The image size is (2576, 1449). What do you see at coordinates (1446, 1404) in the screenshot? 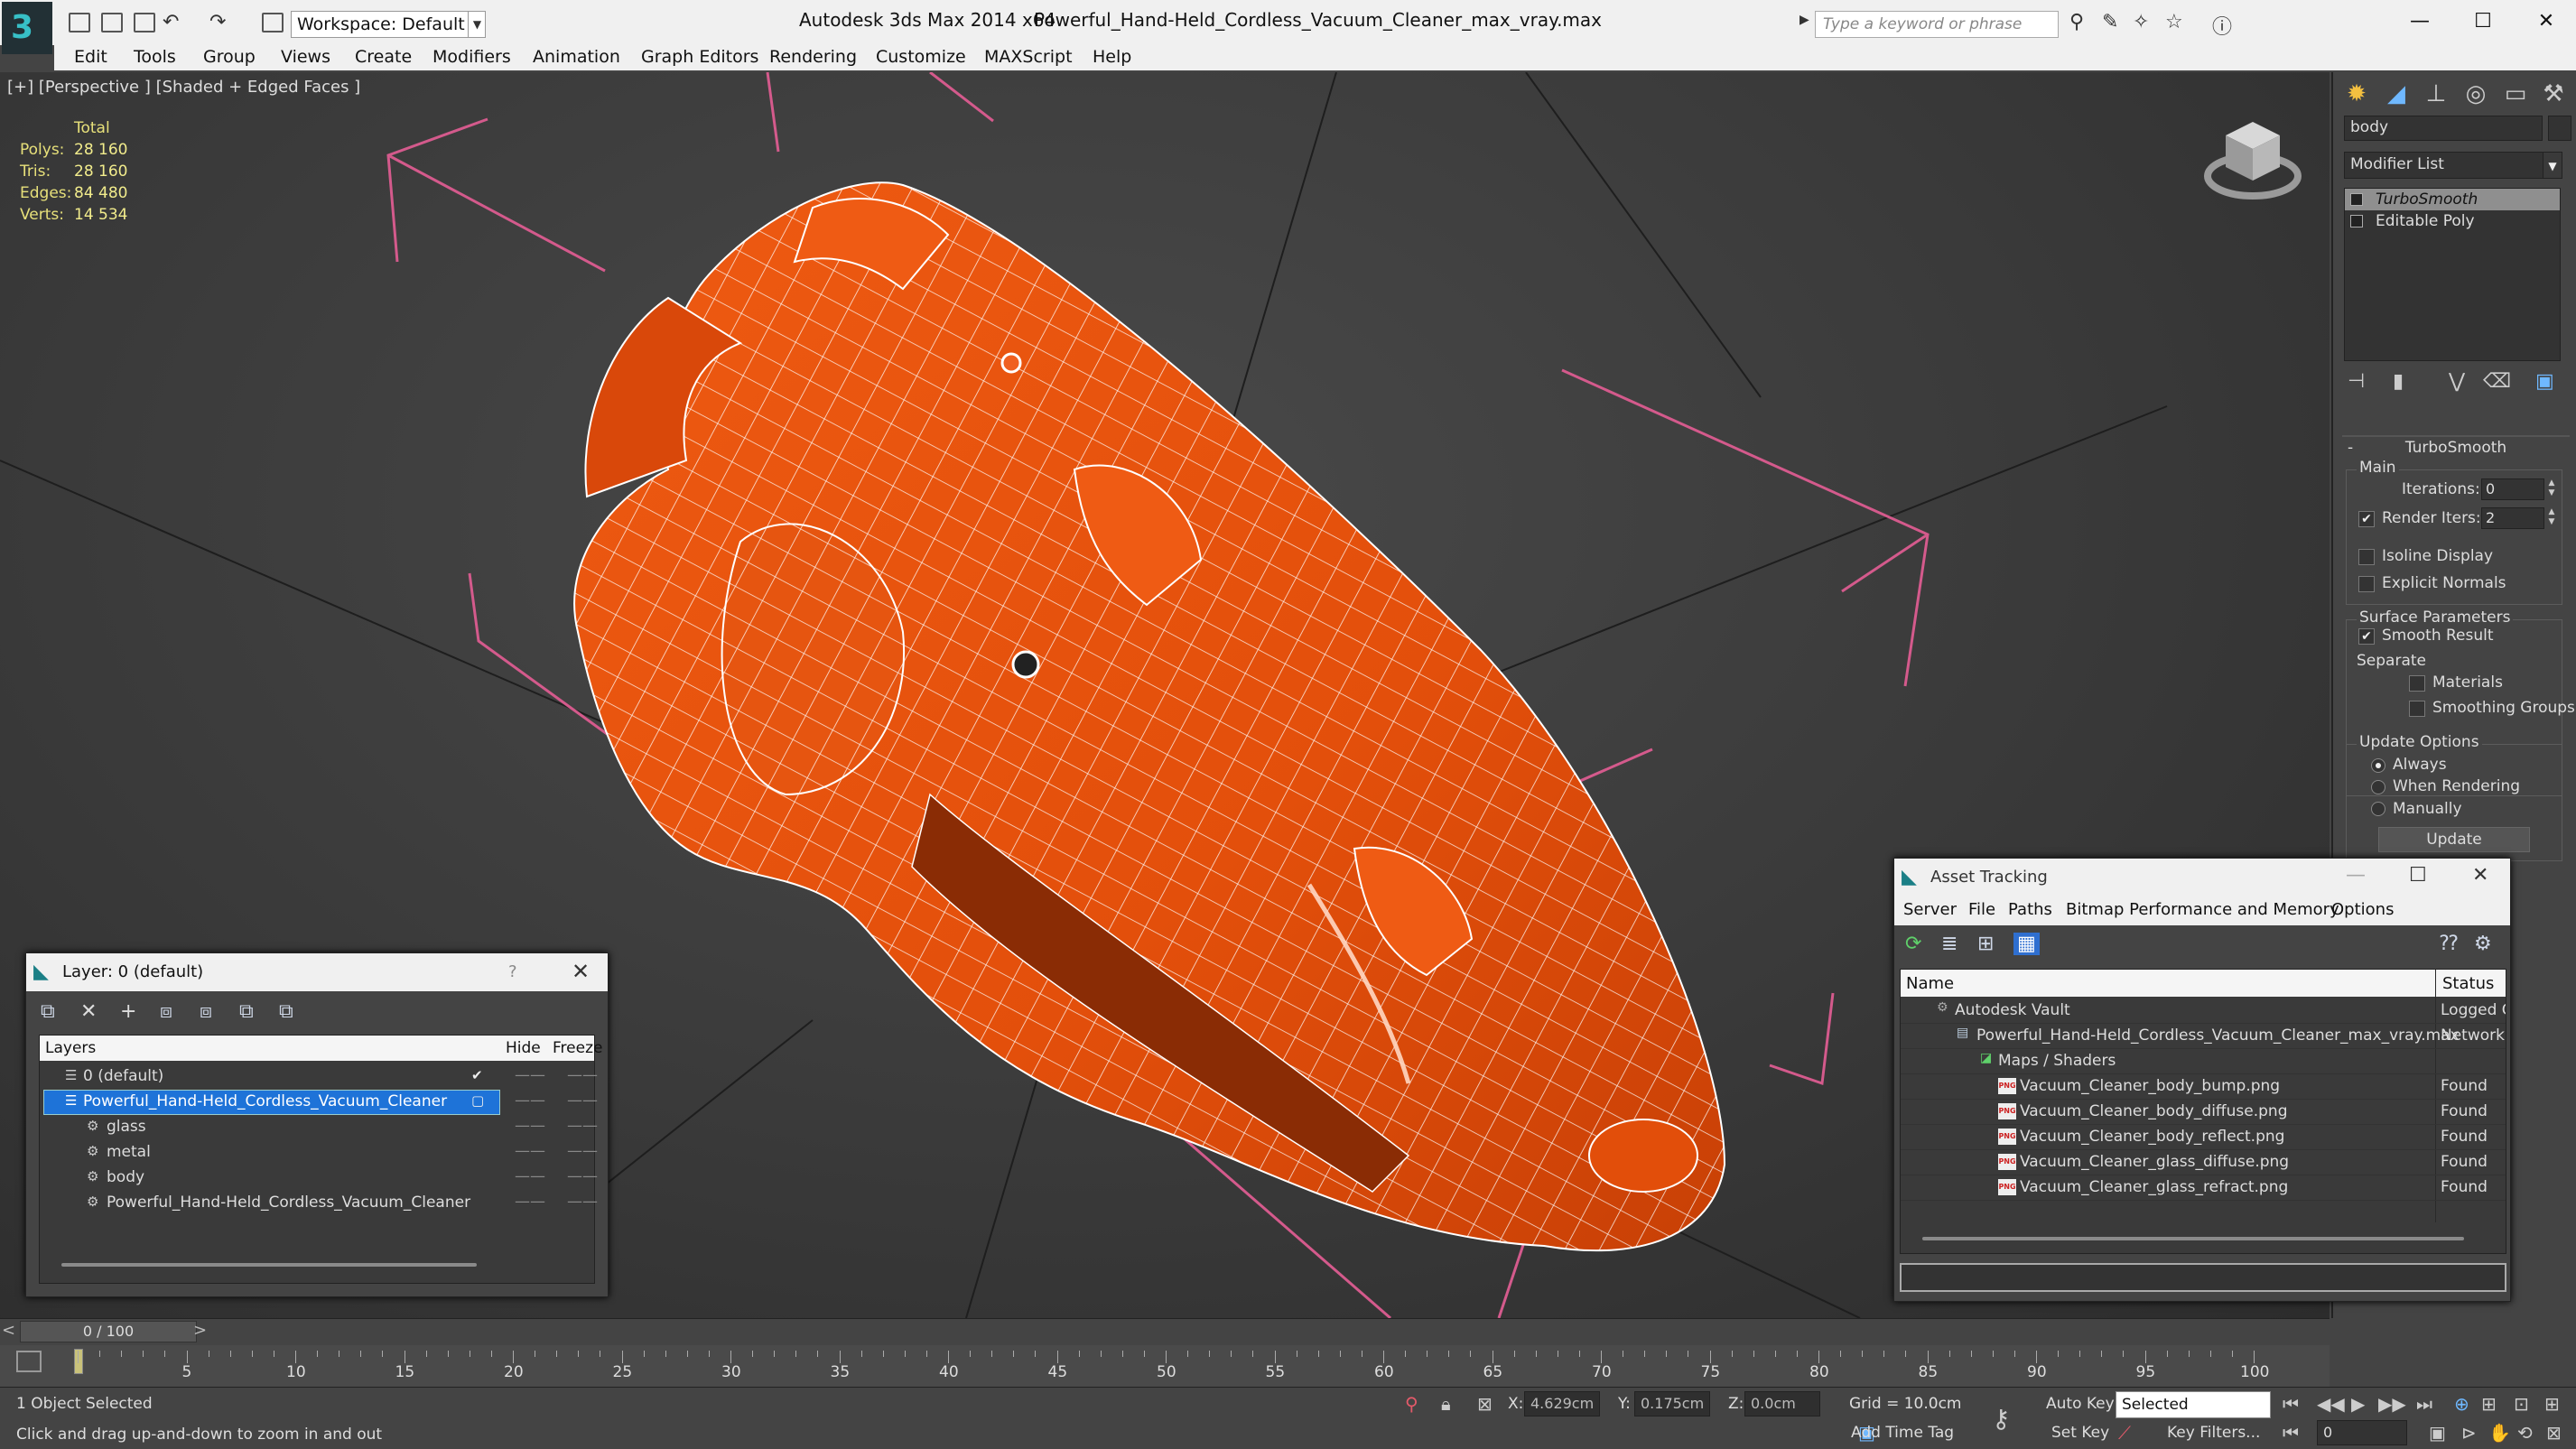
I see `lock-selection-icon: 🔒︎` at bounding box center [1446, 1404].